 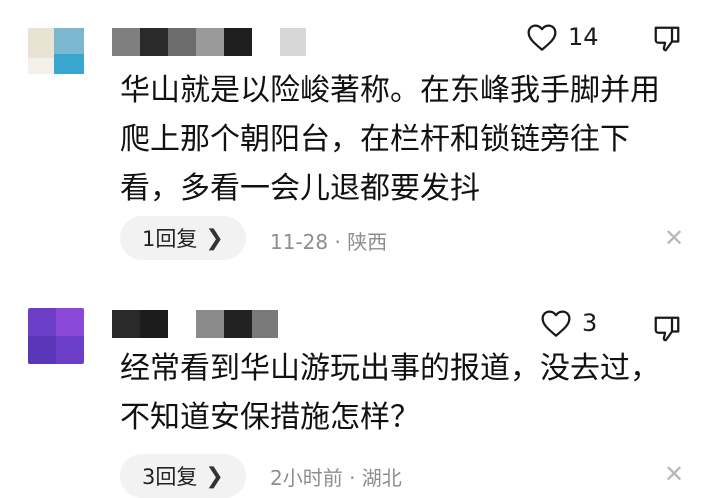 What do you see at coordinates (329, 242) in the screenshot?
I see `comment-meta: 11-28 · 陕西` at bounding box center [329, 242].